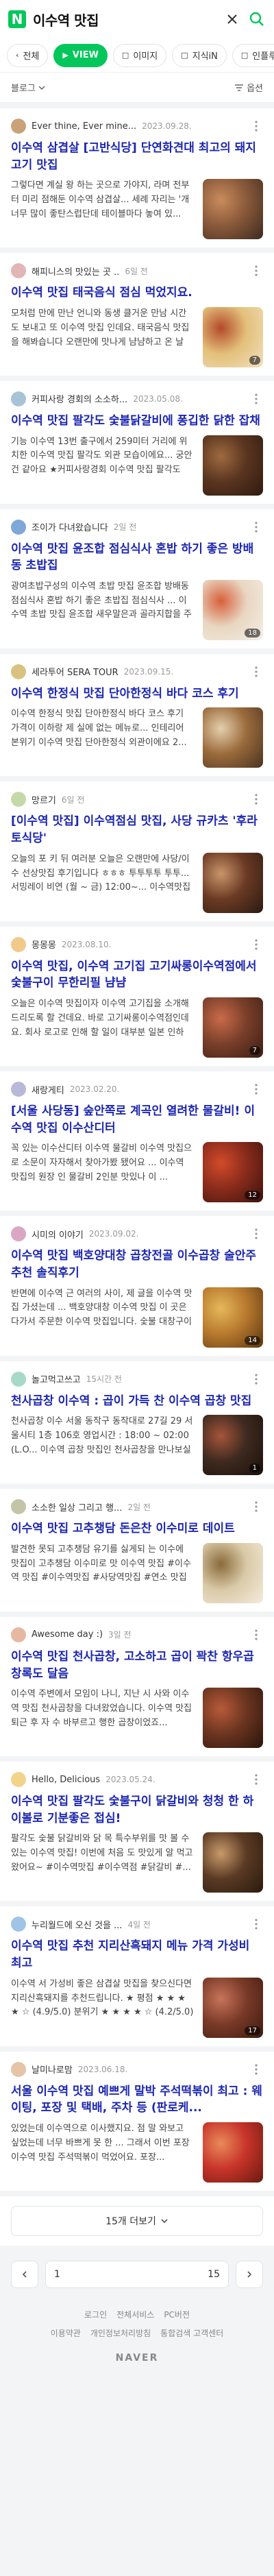  I want to click on more-results-button: 15개 더보기, so click(137, 2221).